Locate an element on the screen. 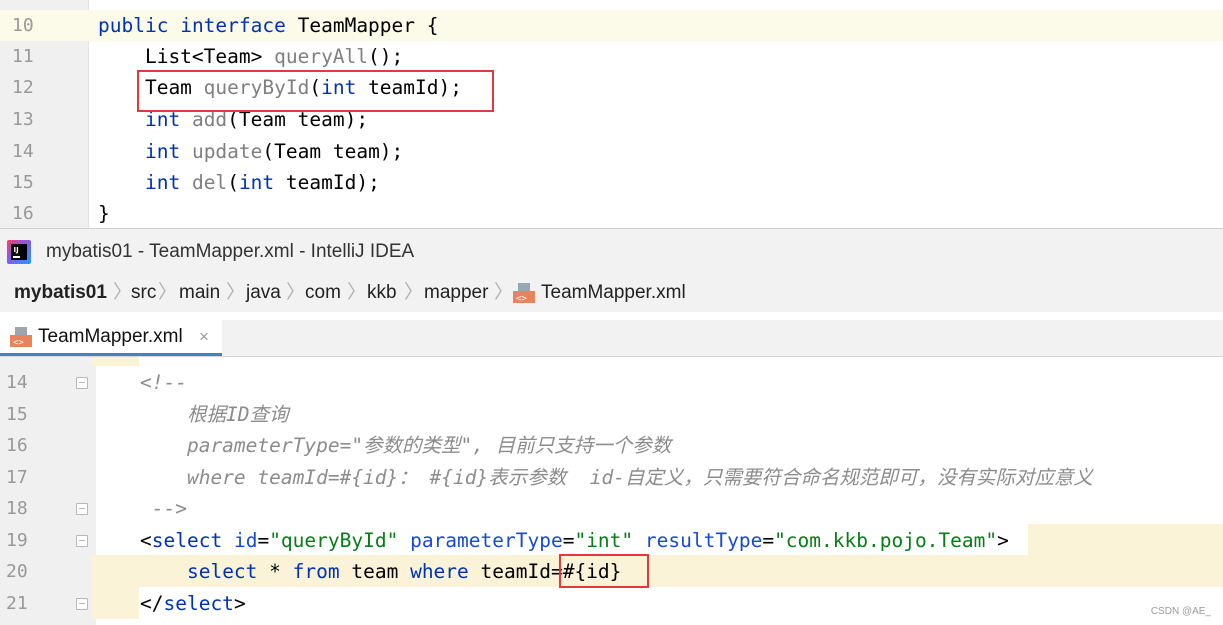 Image resolution: width=1223 pixels, height=625 pixels. intellij-icon: IJ is located at coordinates (19, 252).